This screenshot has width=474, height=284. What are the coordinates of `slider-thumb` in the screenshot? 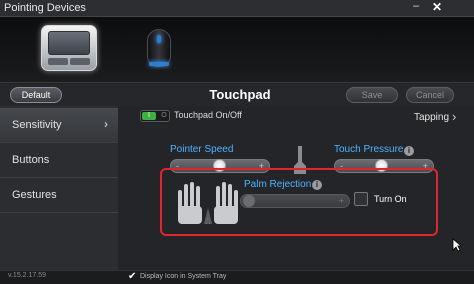 It's located at (249, 201).